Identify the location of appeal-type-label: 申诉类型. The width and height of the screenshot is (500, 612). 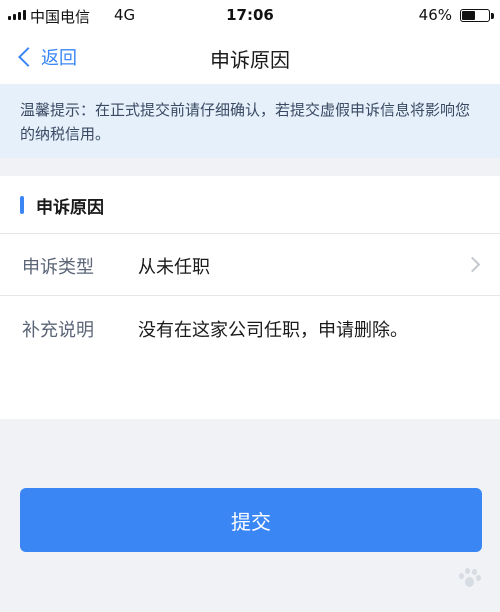
(58, 267).